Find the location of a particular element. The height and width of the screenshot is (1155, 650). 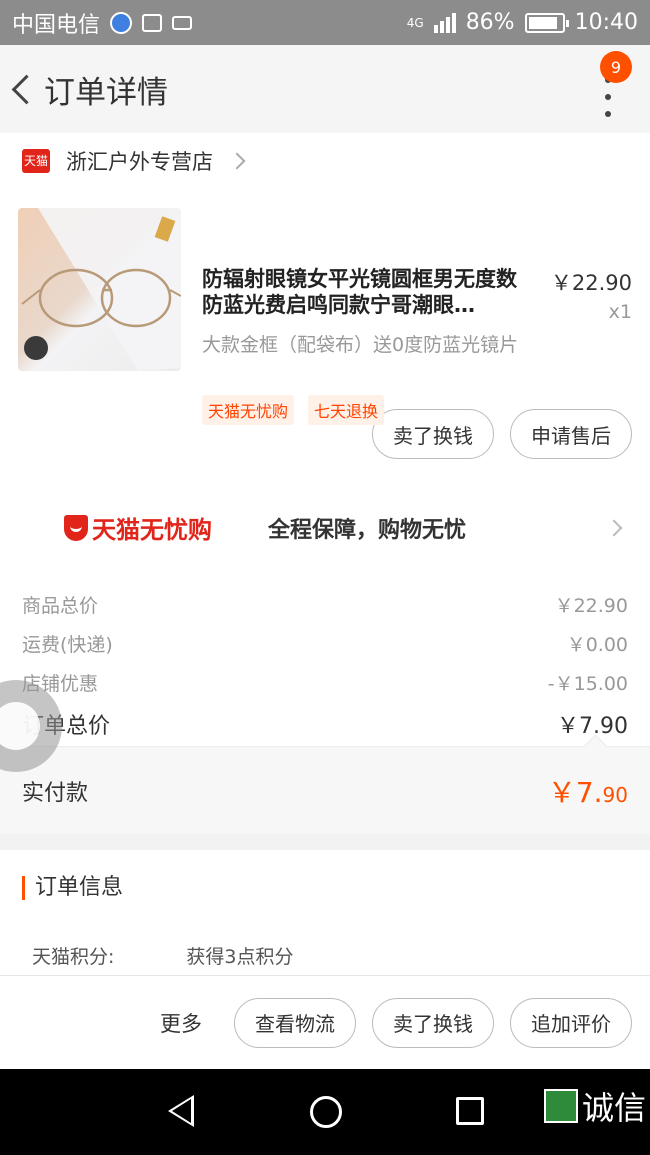

shop-row: 天猫 浙汇户外专营店 is located at coordinates (325, 160).